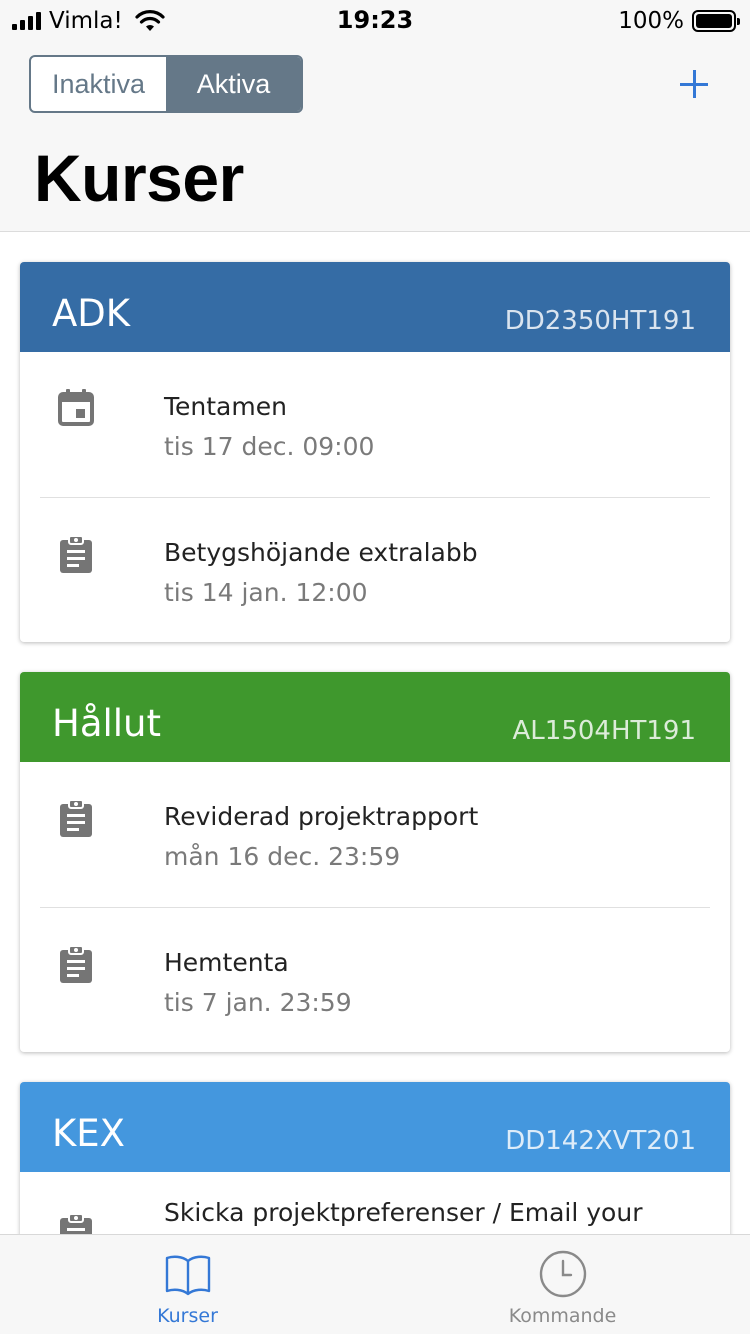 Image resolution: width=750 pixels, height=1334 pixels. I want to click on battery-percent: 100%, so click(651, 21).